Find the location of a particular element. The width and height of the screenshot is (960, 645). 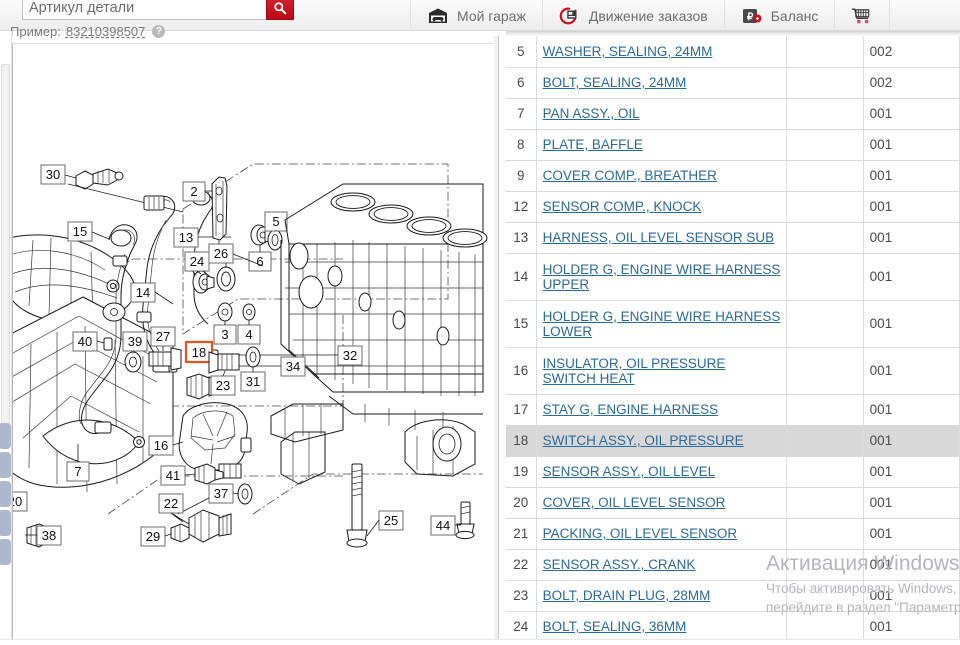

part-name-link: COVER, OIL LEVEL SENSOR is located at coordinates (634, 502).